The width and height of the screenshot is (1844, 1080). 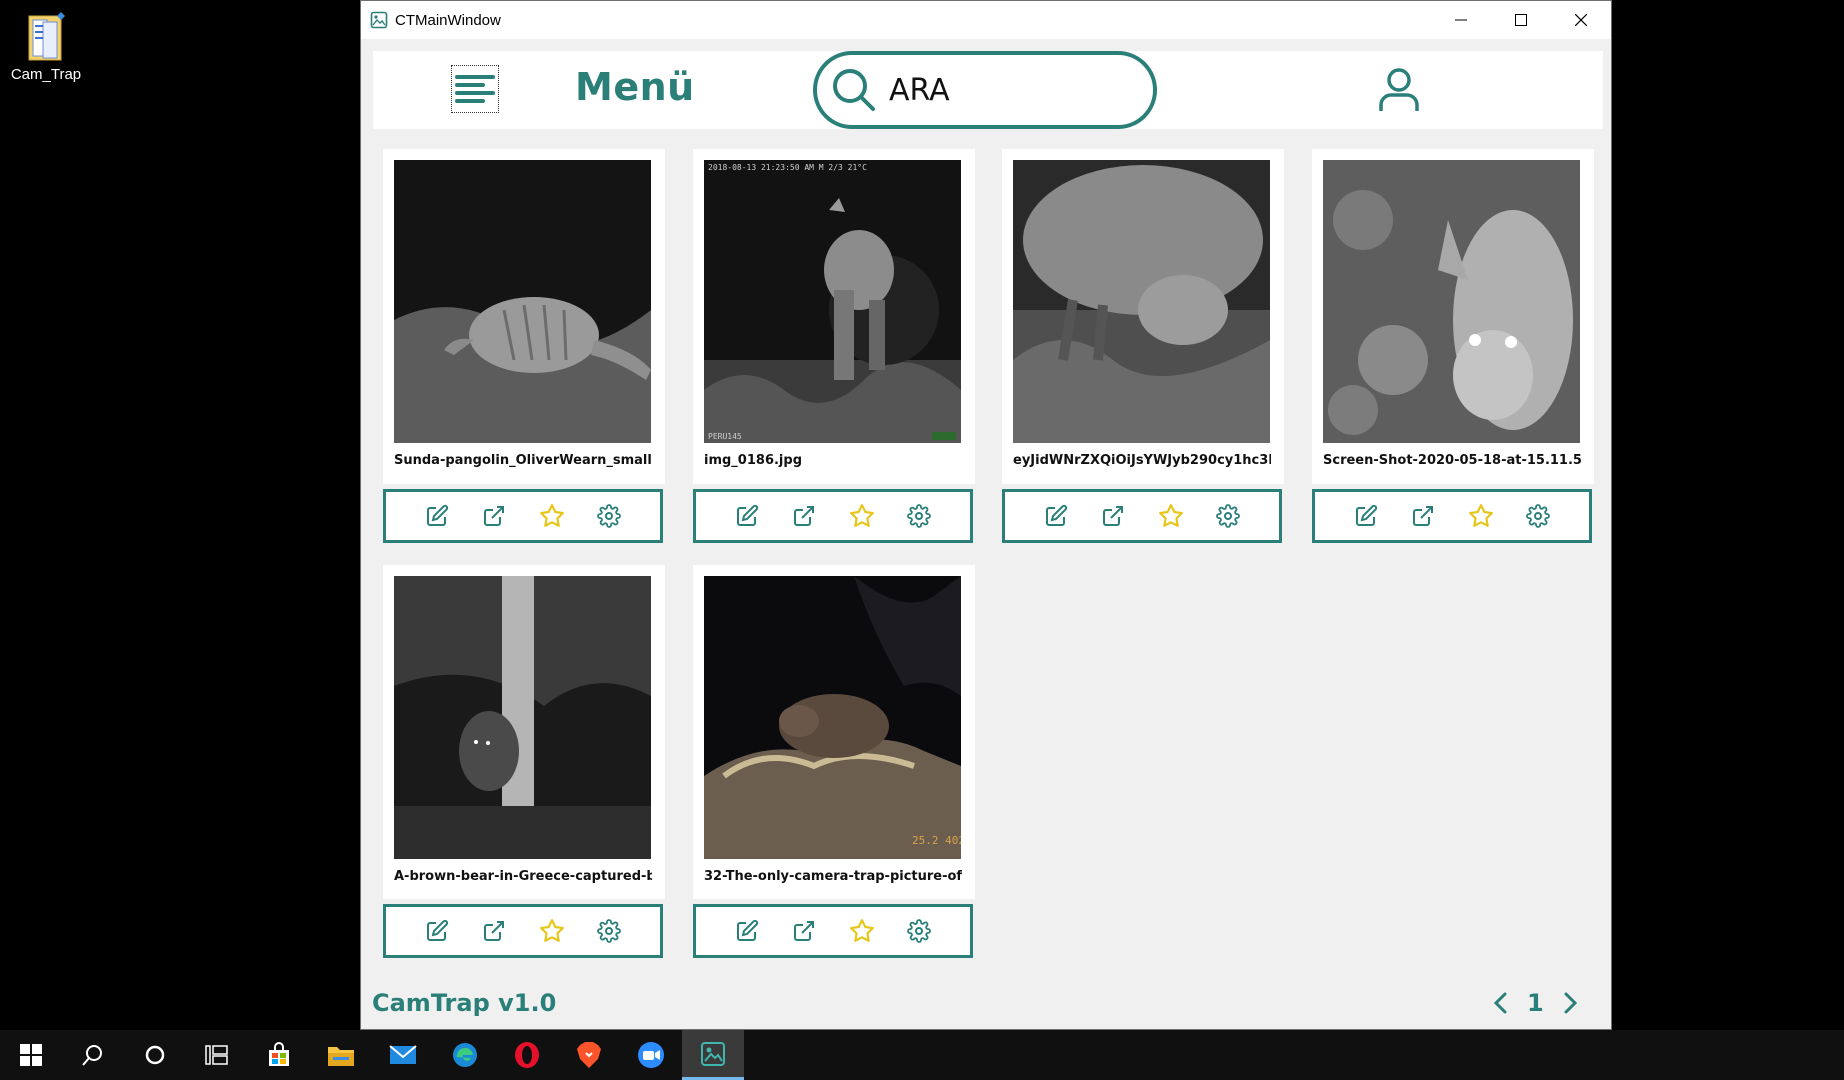 I want to click on cortana-button, so click(x=155, y=1055).